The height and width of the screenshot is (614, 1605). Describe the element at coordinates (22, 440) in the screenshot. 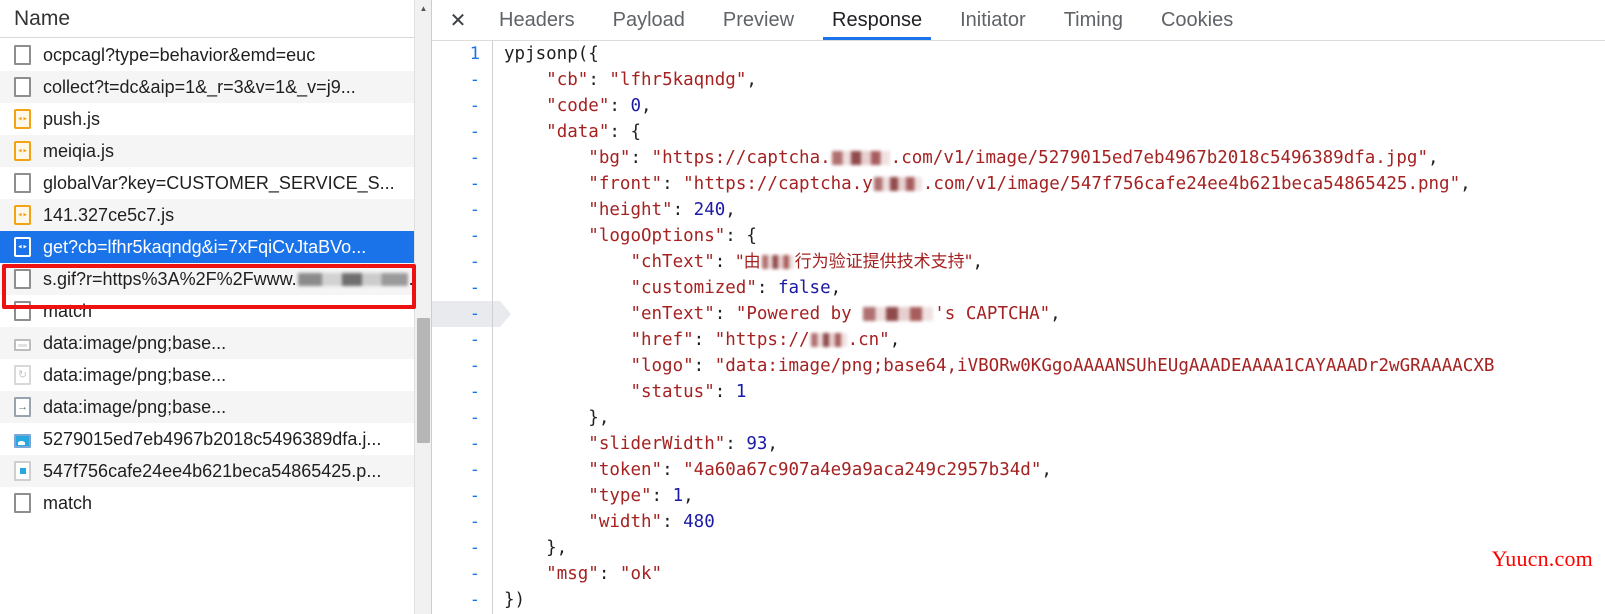

I see `jpg-image-icon` at that location.